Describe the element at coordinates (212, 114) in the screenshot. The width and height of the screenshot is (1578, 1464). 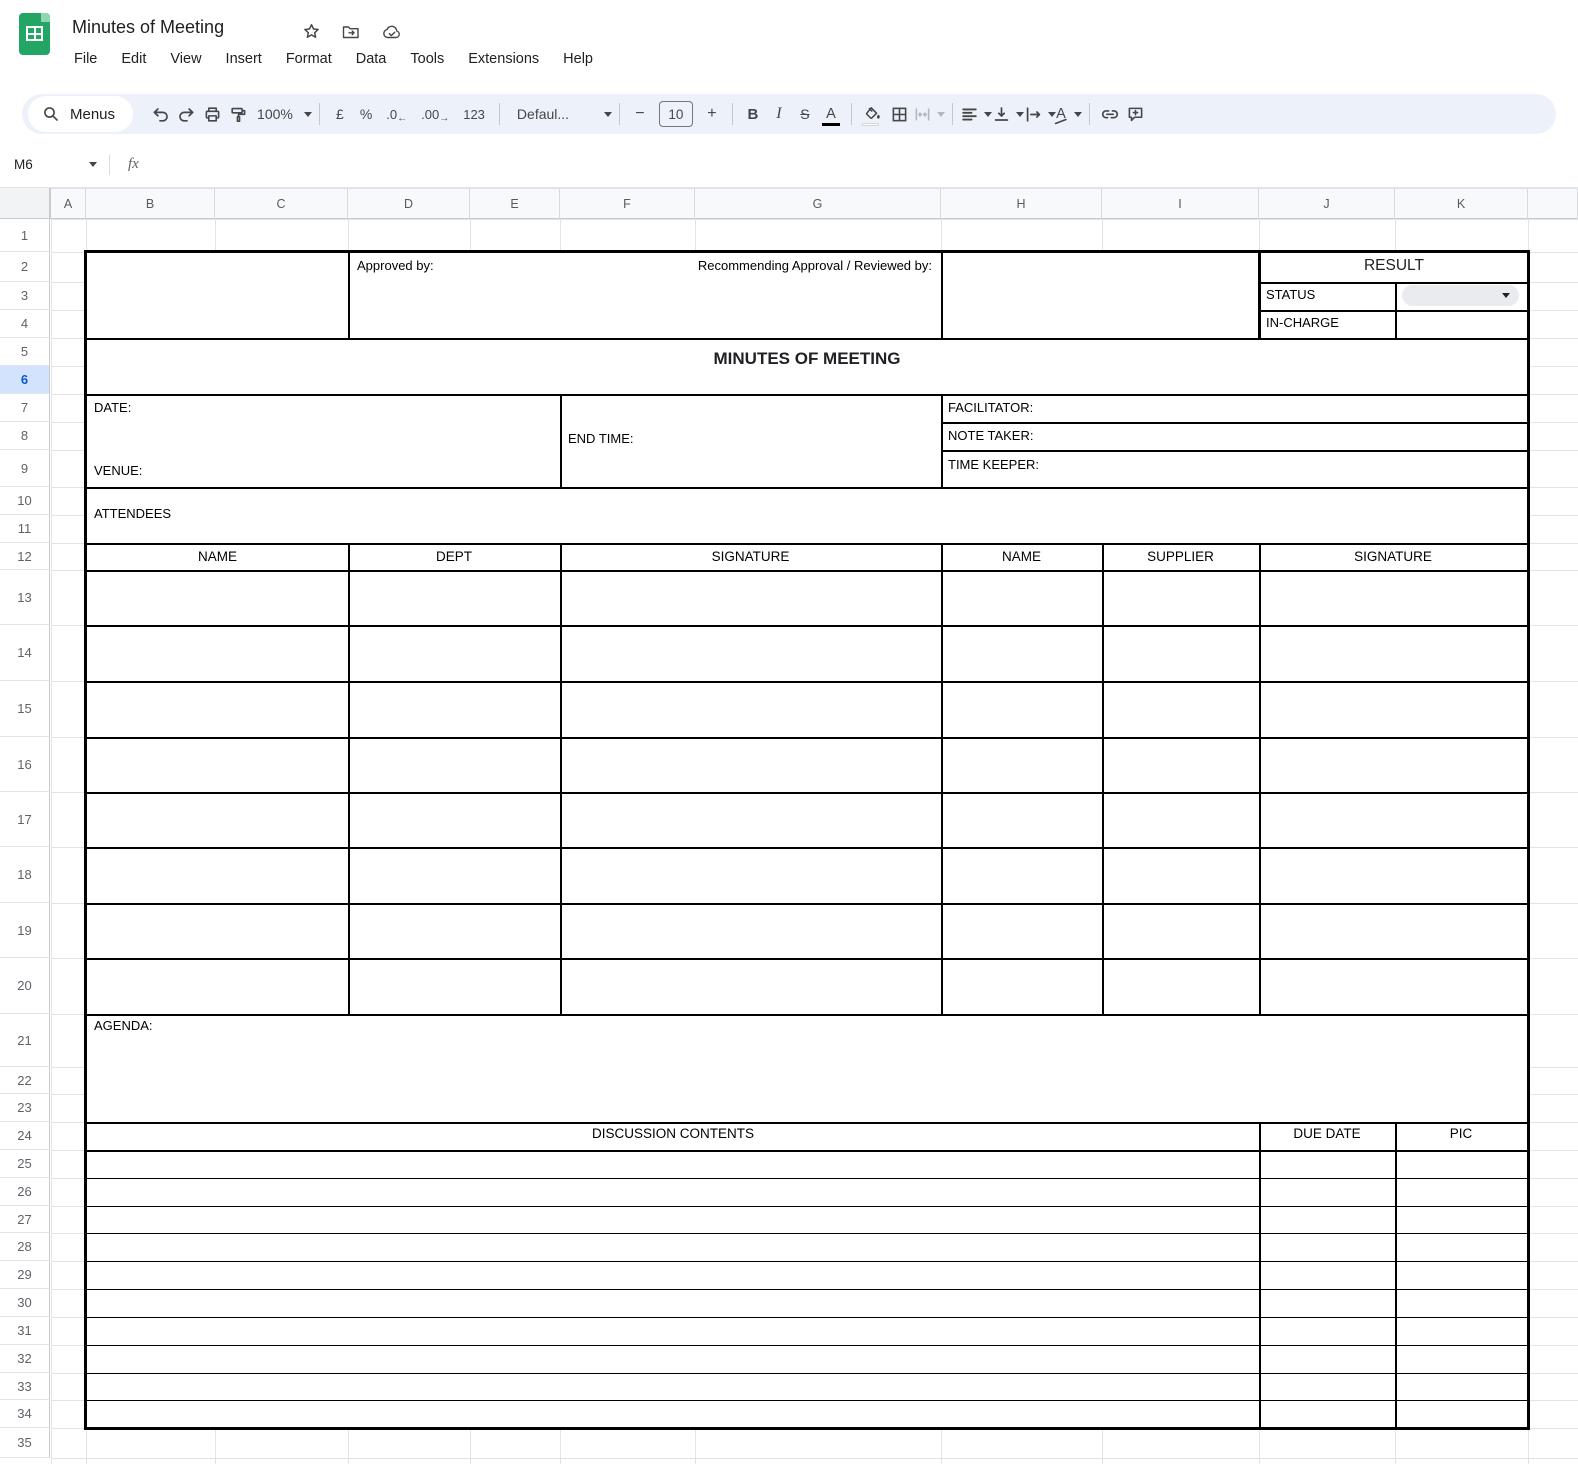
I see `print-button` at that location.